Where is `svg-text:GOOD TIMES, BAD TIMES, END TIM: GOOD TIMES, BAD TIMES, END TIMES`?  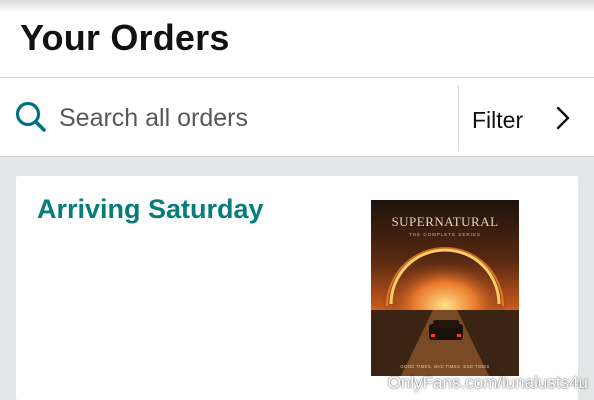 svg-text:GOOD TIMES, BAD TIMES, END TIM: GOOD TIMES, BAD TIMES, END TIMES is located at coordinates (444, 366).